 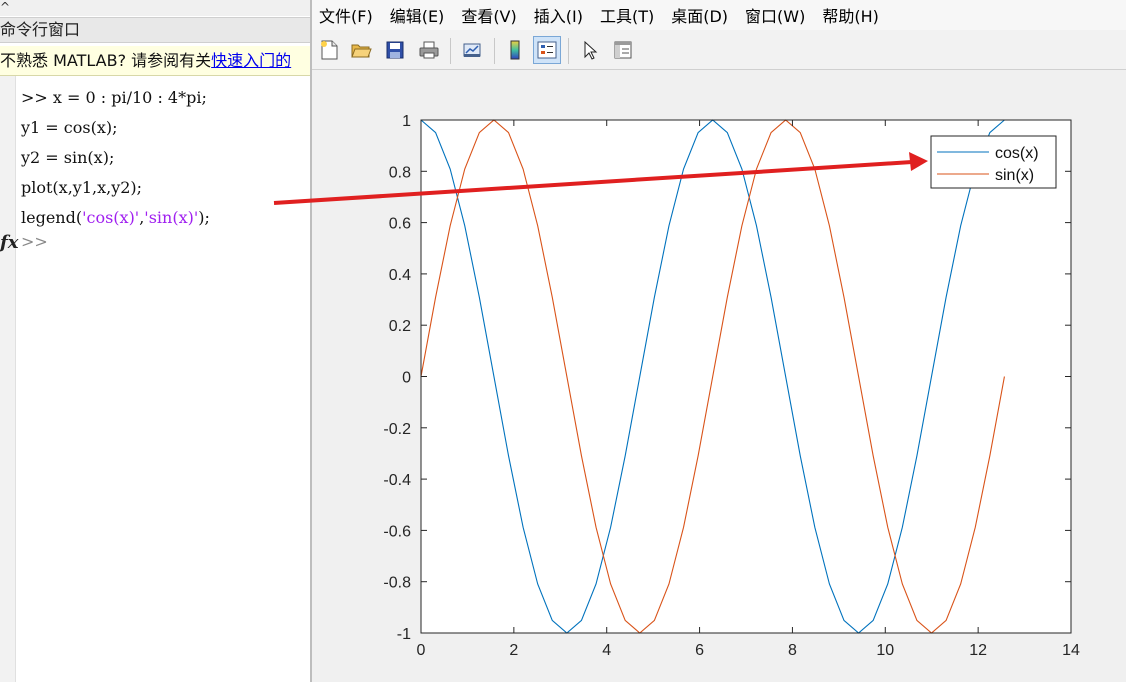 I want to click on y-tick-label: -0.4, so click(x=397, y=480).